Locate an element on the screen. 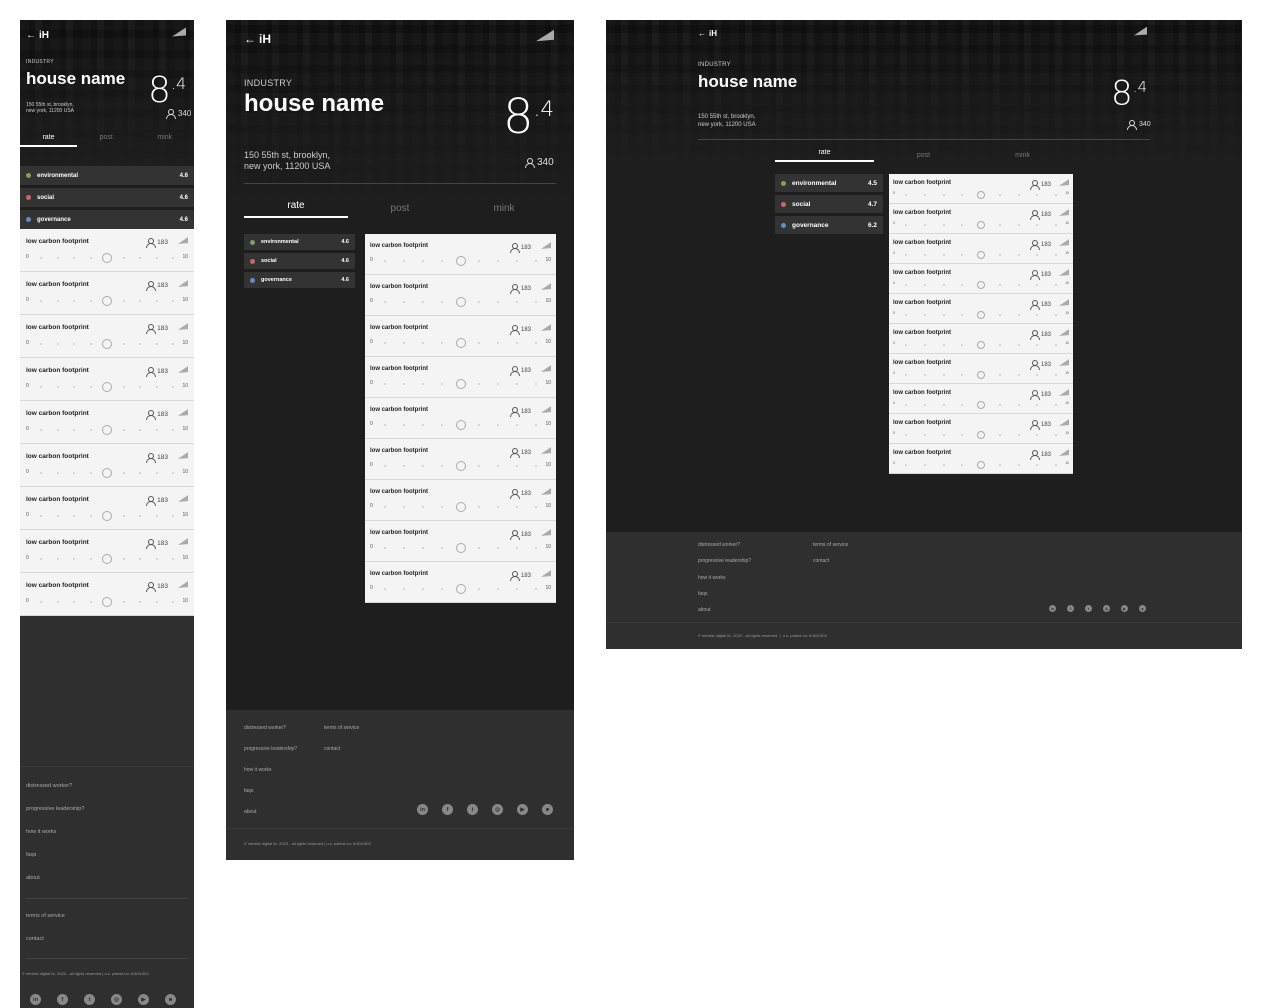 The height and width of the screenshot is (1008, 1262). instagram-icon: ◎ is located at coordinates (116, 999).